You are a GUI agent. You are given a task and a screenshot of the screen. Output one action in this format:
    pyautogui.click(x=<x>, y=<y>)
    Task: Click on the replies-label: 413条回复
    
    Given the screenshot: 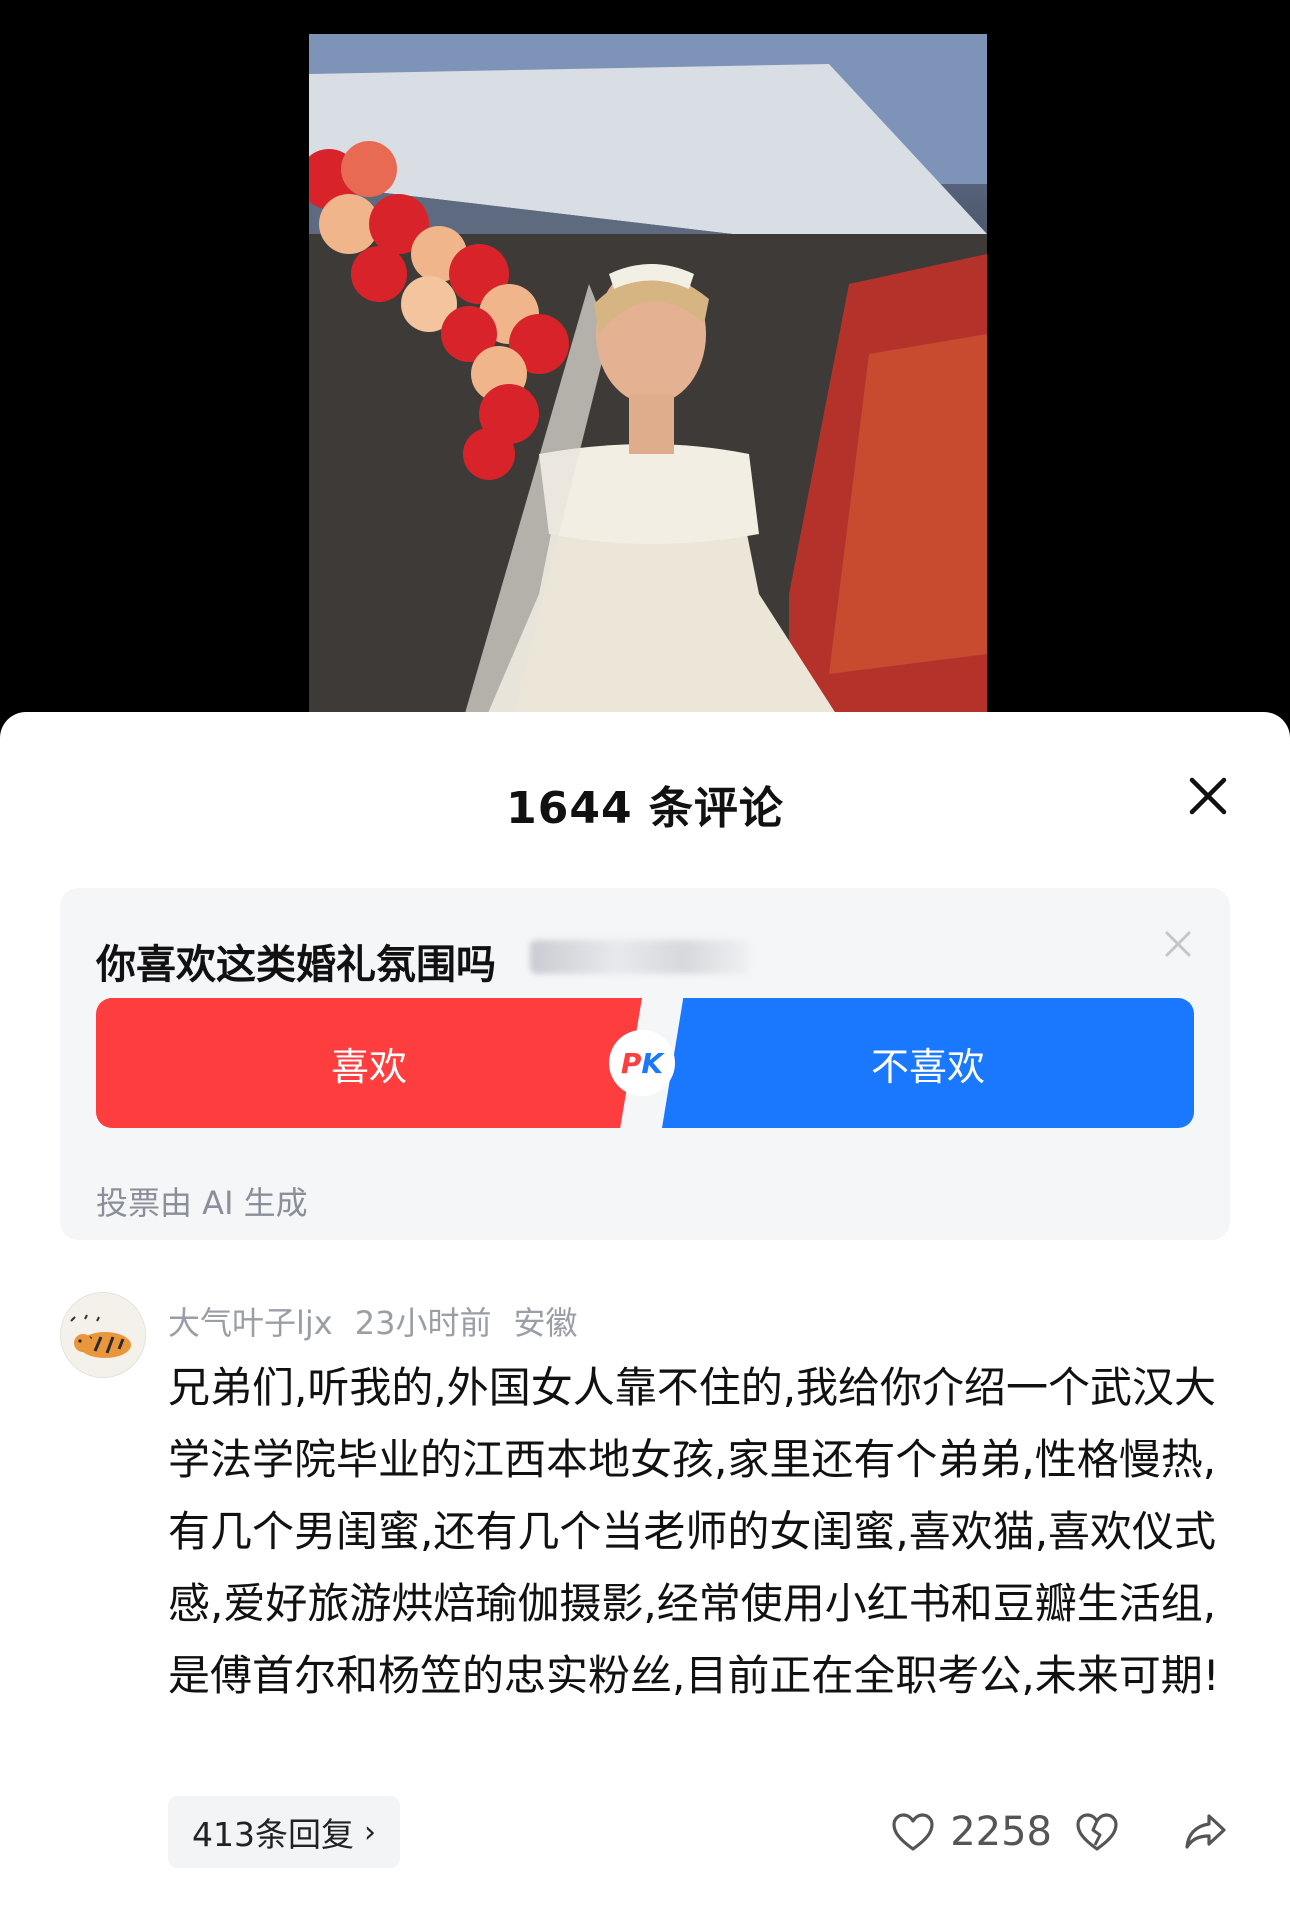 What is the action you would take?
    pyautogui.click(x=273, y=1834)
    